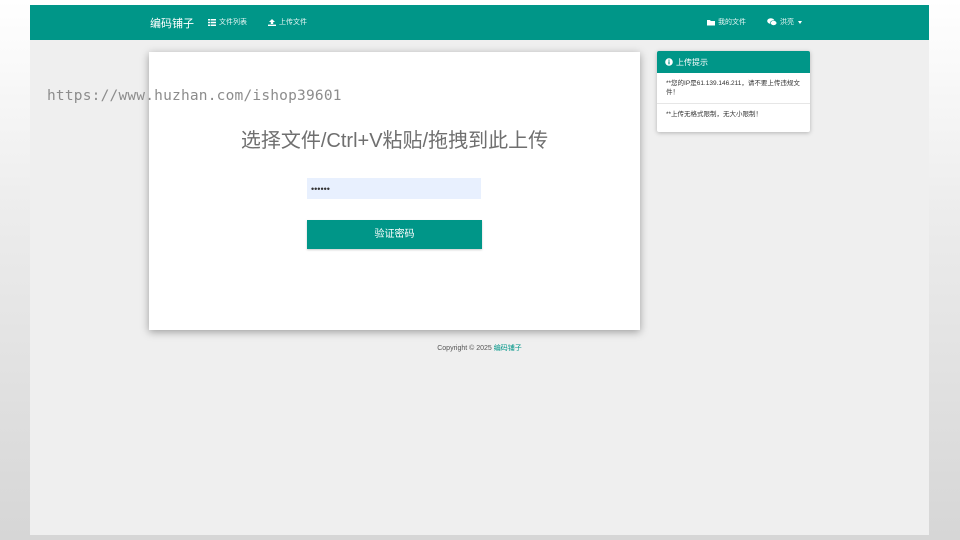 This screenshot has width=960, height=540. Describe the element at coordinates (479, 22) in the screenshot. I see `top-navbar: 编码铺子 文件列表 上传文件 我的文件 洪亮` at that location.